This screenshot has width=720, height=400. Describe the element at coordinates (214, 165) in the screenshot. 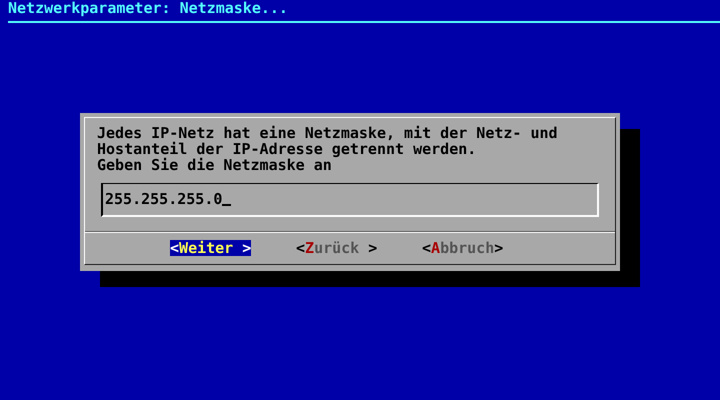

I see `message-line: Geben Sie die Netzmaske an` at that location.